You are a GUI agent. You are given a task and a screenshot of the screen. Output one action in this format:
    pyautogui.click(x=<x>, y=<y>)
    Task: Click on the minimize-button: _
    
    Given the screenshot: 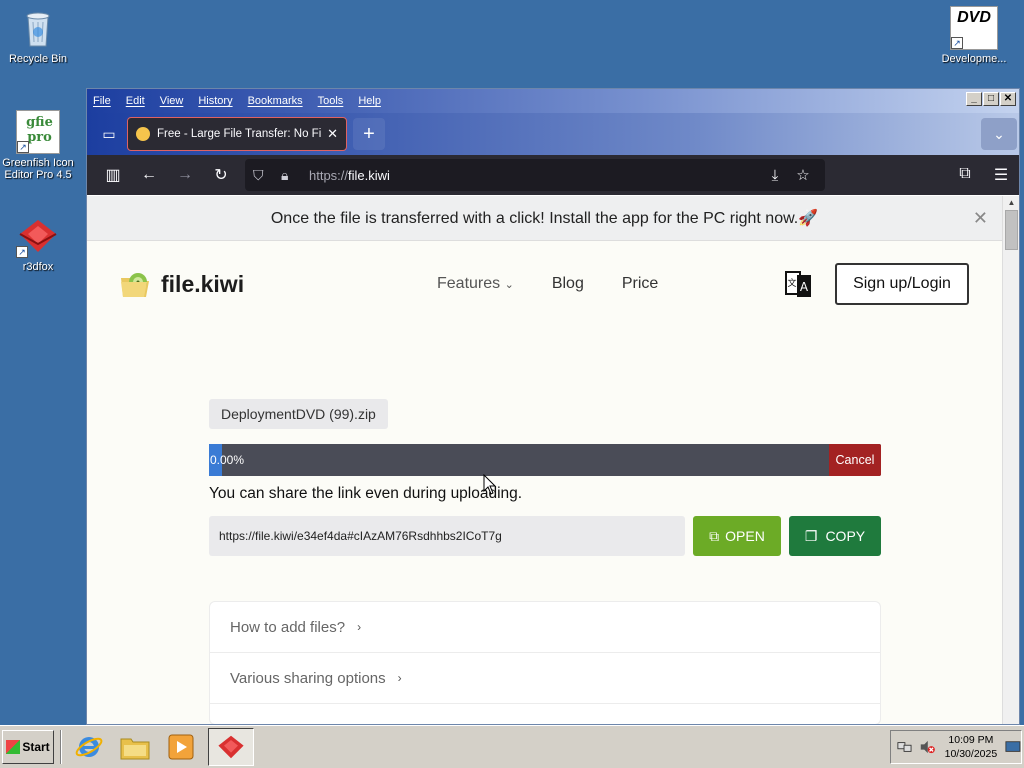 What is the action you would take?
    pyautogui.click(x=974, y=99)
    